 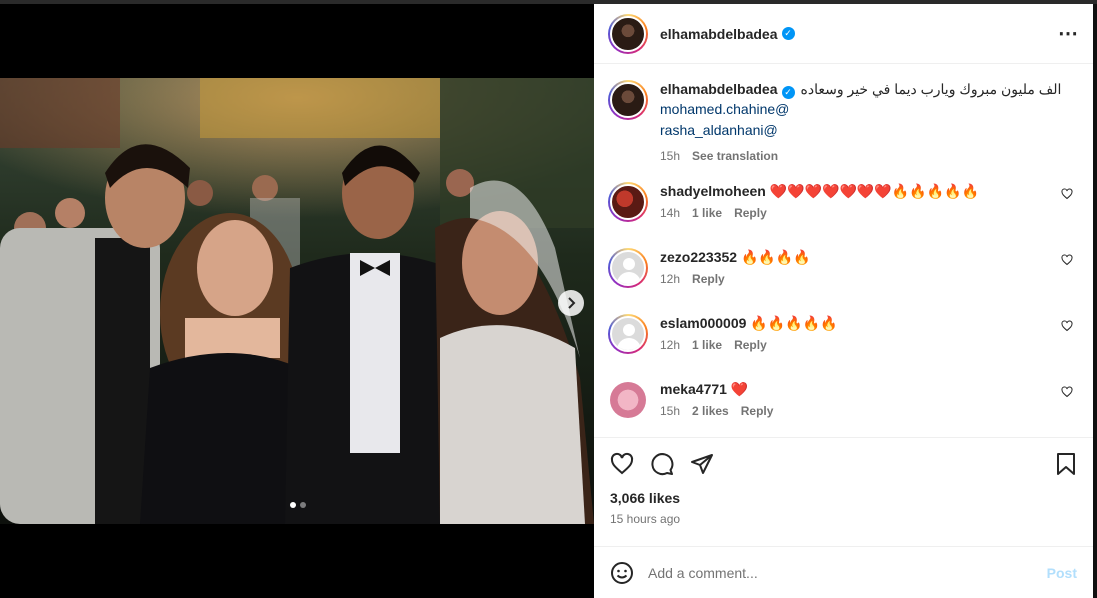 I want to click on comment-meta: 12h 1 like Reply, so click(x=748, y=345).